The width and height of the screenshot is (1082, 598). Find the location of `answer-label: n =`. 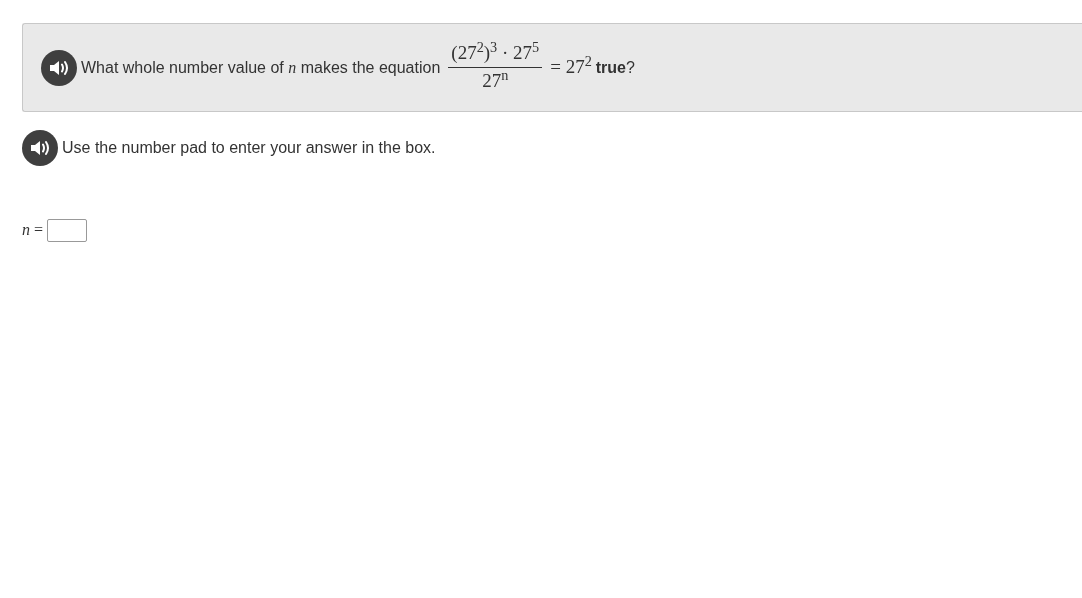

answer-label: n = is located at coordinates (33, 230).